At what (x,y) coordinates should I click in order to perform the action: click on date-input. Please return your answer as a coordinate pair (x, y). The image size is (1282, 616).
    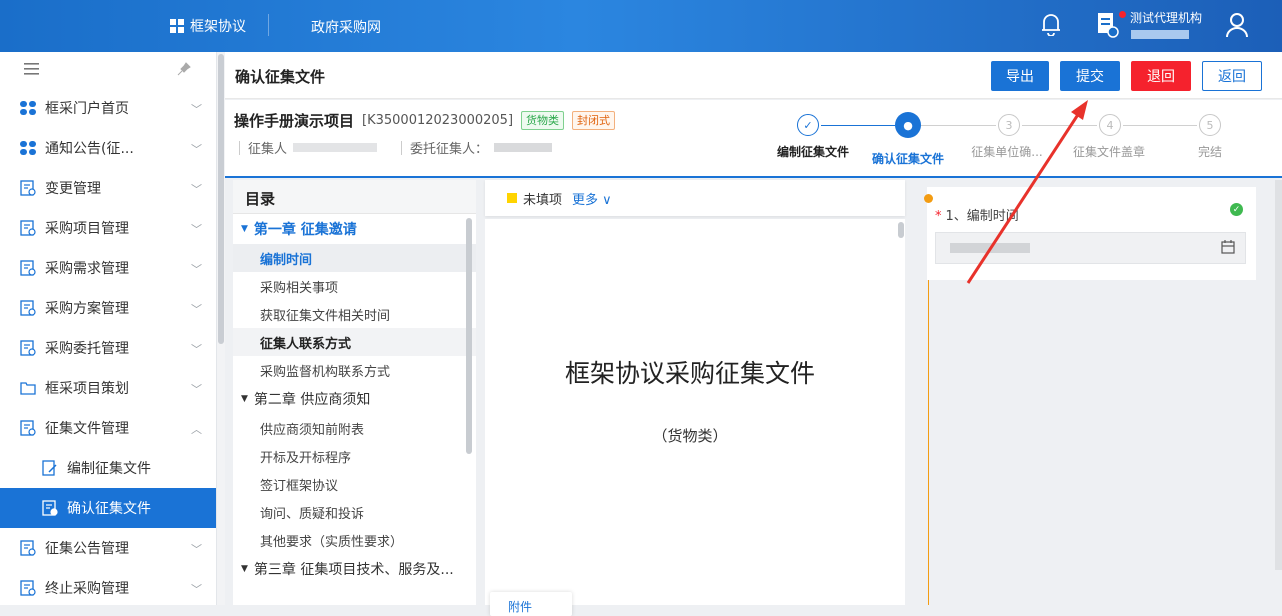
    Looking at the image, I should click on (1090, 248).